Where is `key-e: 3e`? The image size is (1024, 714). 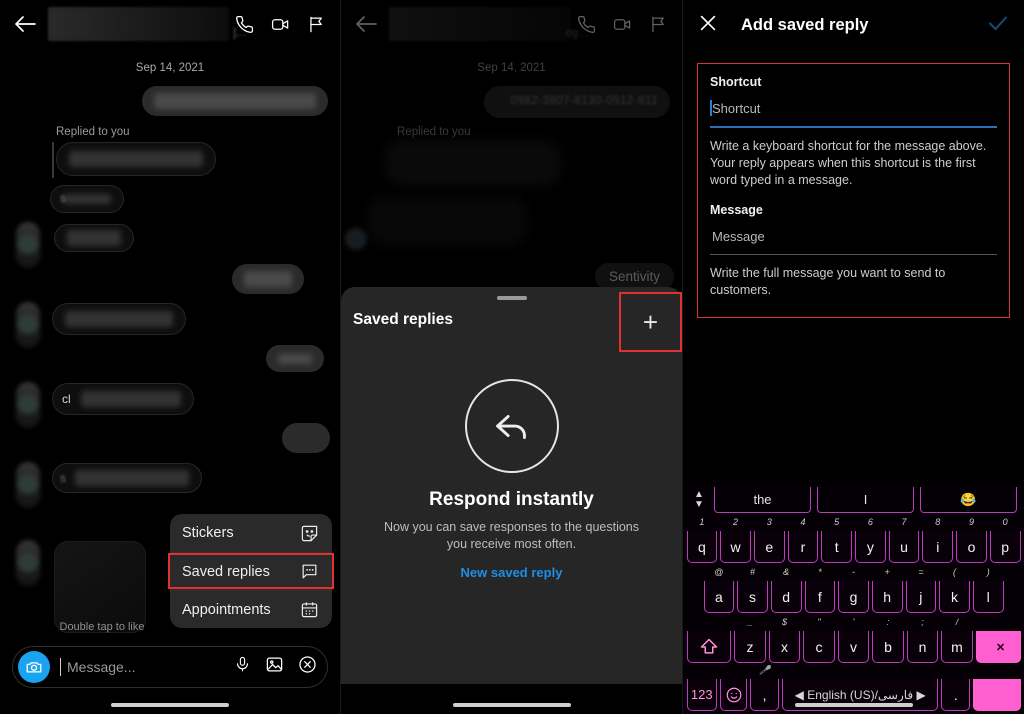 key-e: 3e is located at coordinates (769, 540).